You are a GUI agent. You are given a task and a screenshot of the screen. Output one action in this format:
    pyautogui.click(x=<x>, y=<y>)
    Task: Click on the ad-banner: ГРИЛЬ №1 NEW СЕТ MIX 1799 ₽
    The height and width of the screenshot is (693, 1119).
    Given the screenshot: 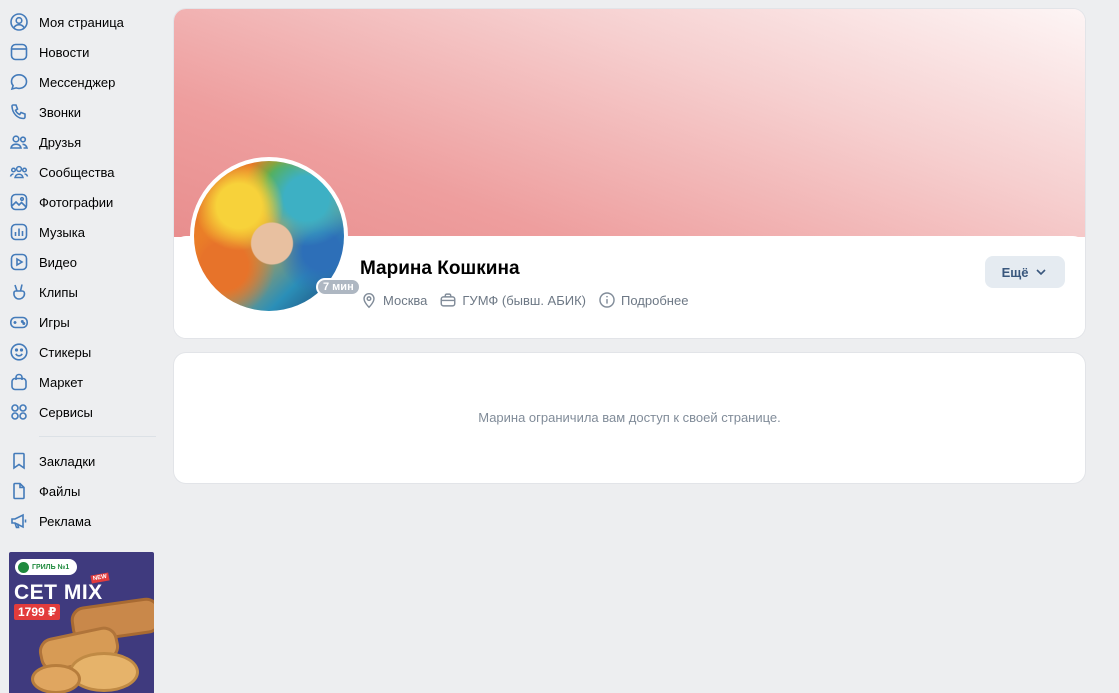 What is the action you would take?
    pyautogui.click(x=81, y=622)
    